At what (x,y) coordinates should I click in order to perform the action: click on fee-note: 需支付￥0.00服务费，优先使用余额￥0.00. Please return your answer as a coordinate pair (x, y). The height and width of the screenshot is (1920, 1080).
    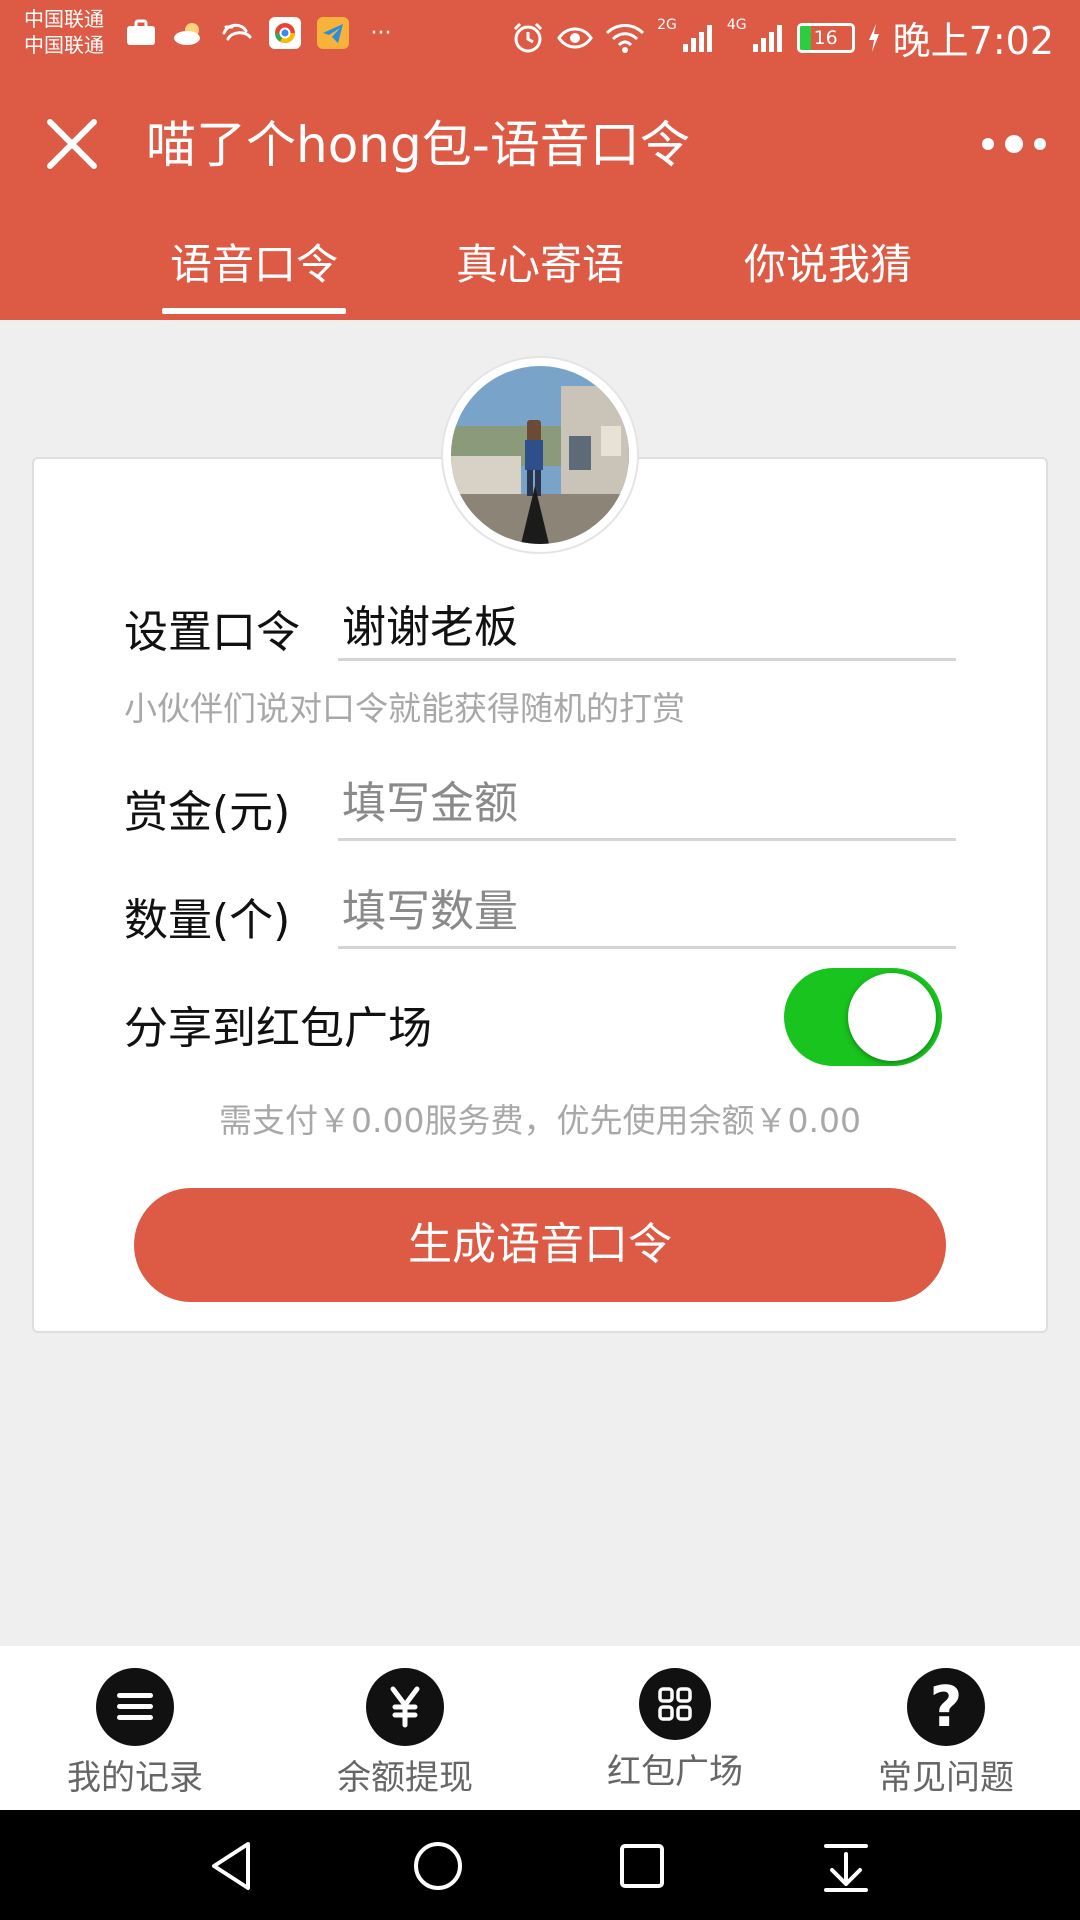
    Looking at the image, I should click on (540, 1120).